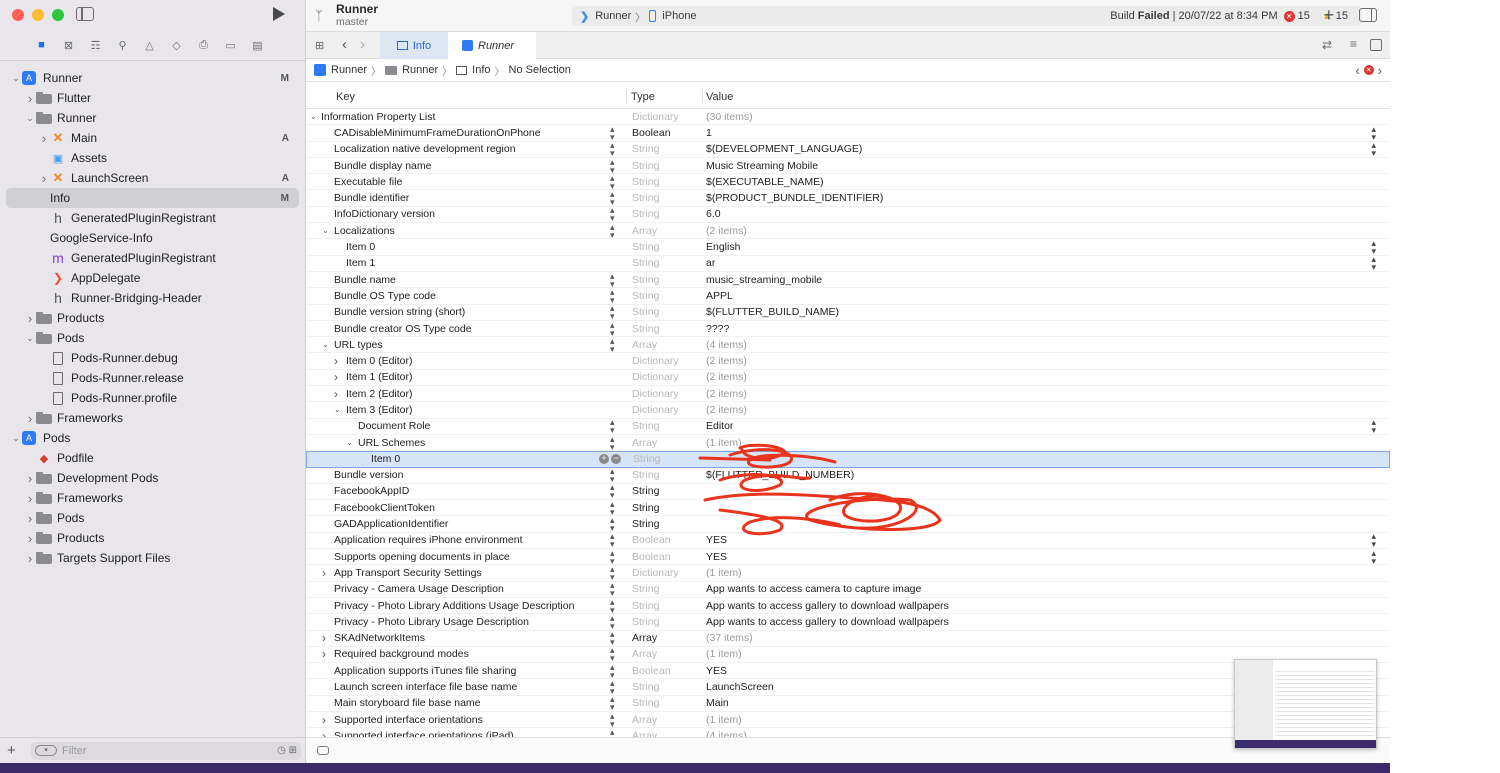 The width and height of the screenshot is (1500, 773). Describe the element at coordinates (360, 263) in the screenshot. I see `plist-key: Item 1` at that location.